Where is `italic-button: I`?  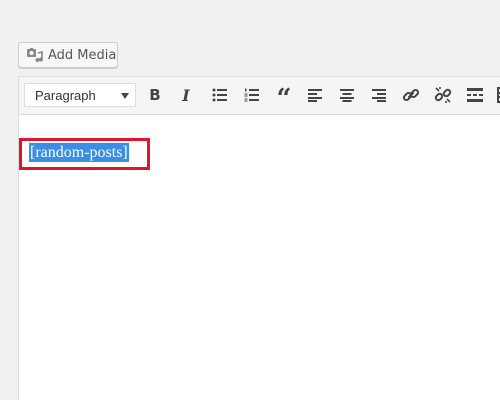
italic-button: I is located at coordinates (186, 95).